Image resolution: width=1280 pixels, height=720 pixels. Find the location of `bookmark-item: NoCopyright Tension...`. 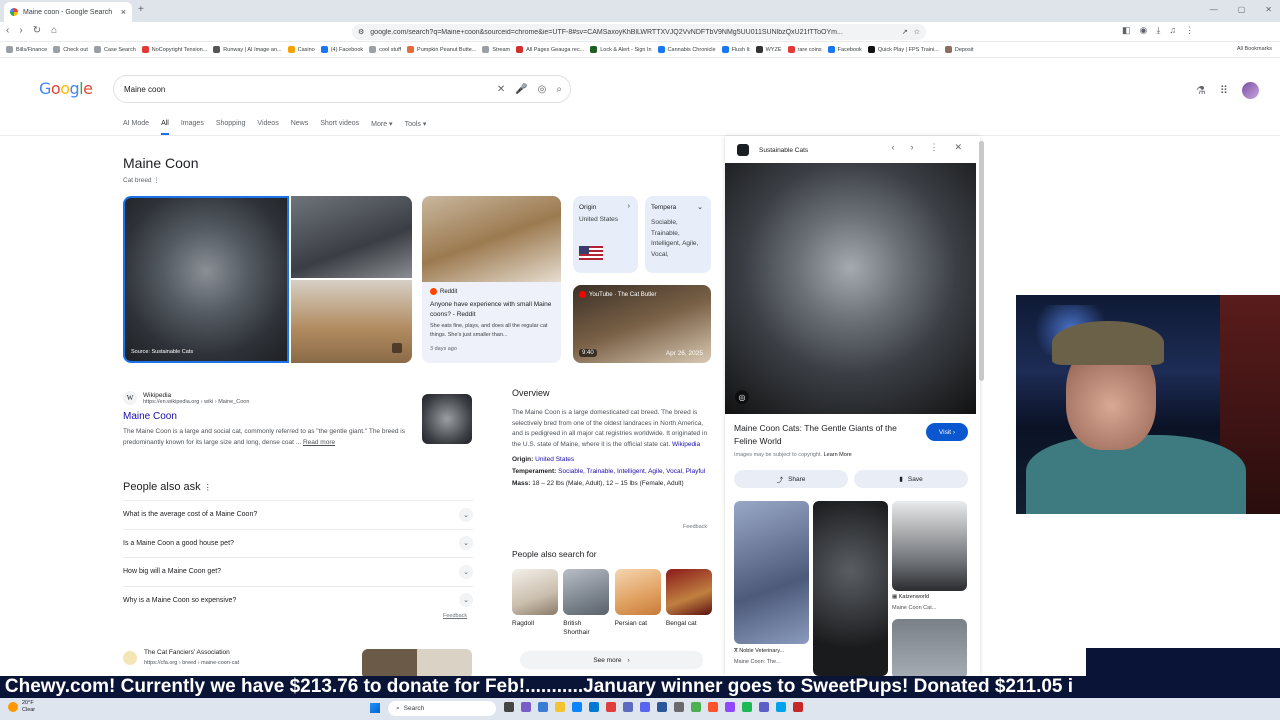

bookmark-item: NoCopyright Tension... is located at coordinates (174, 49).